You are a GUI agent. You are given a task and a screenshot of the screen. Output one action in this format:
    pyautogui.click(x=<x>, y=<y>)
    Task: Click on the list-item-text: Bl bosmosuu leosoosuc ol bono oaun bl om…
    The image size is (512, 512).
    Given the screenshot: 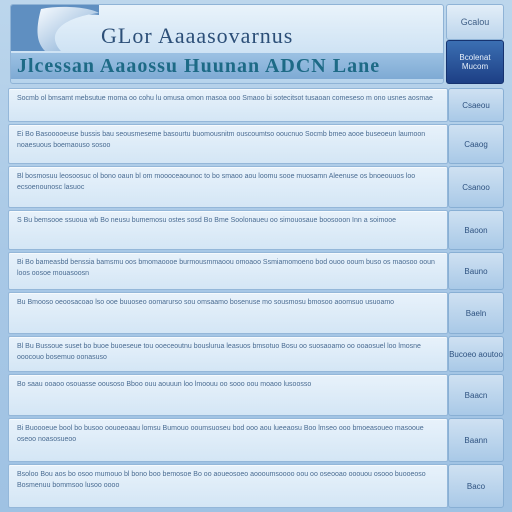 What is the action you would take?
    pyautogui.click(x=216, y=182)
    